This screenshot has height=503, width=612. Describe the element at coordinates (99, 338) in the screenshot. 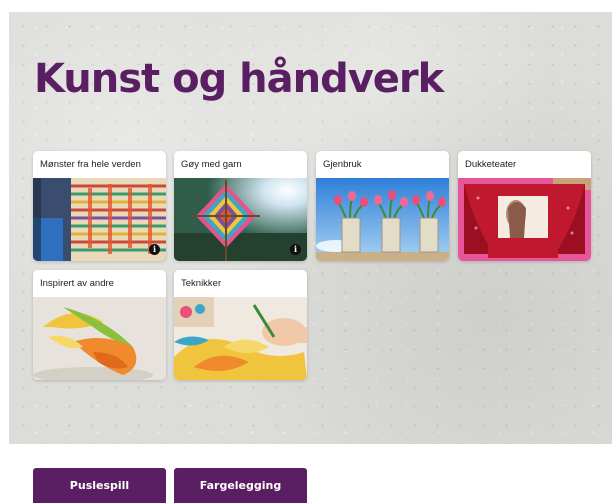

I see `paper-spiral-sculpture-photo` at that location.